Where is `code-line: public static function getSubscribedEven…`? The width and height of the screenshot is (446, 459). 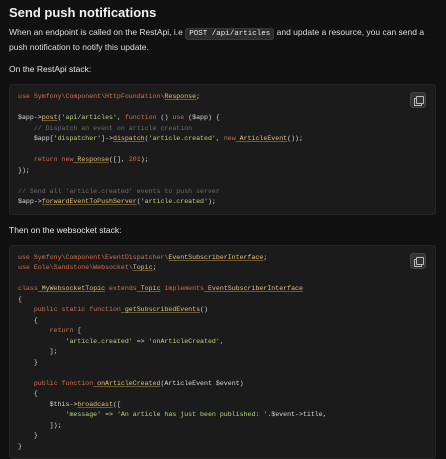 code-line: public static function getSubscribedEven… is located at coordinates (113, 309).